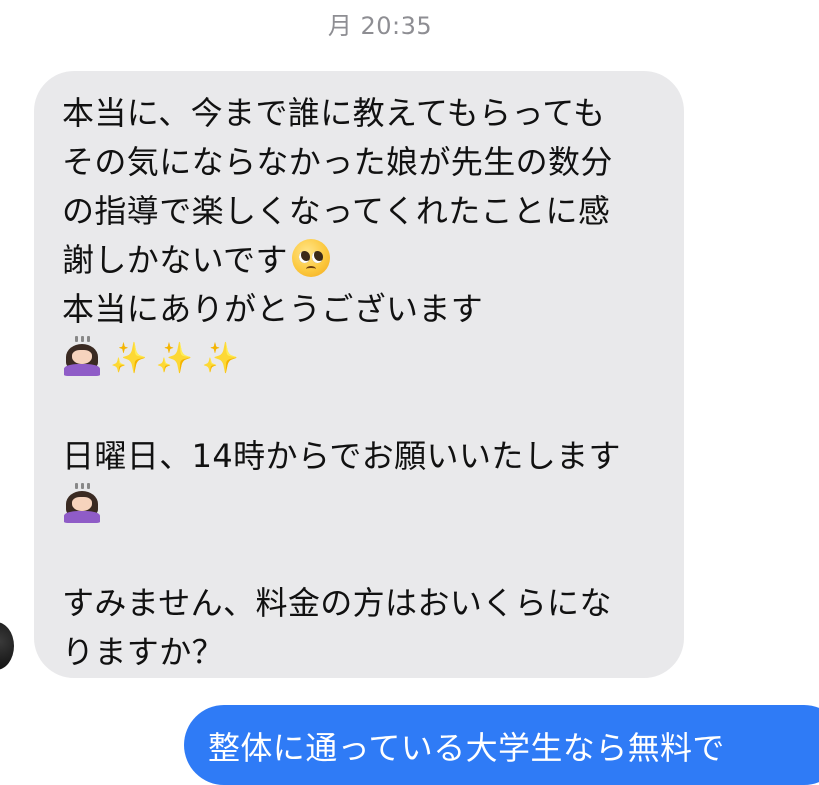 The image size is (819, 785). Describe the element at coordinates (466, 748) in the screenshot. I see `outgoing-message-text: 整体に通っている大学生なら無料で` at that location.